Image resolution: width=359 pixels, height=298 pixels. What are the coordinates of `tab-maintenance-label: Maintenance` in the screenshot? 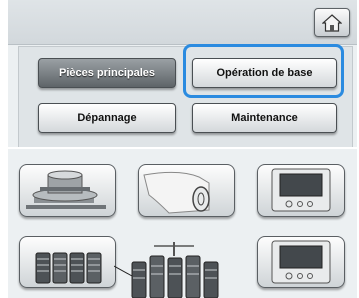 It's located at (264, 118).